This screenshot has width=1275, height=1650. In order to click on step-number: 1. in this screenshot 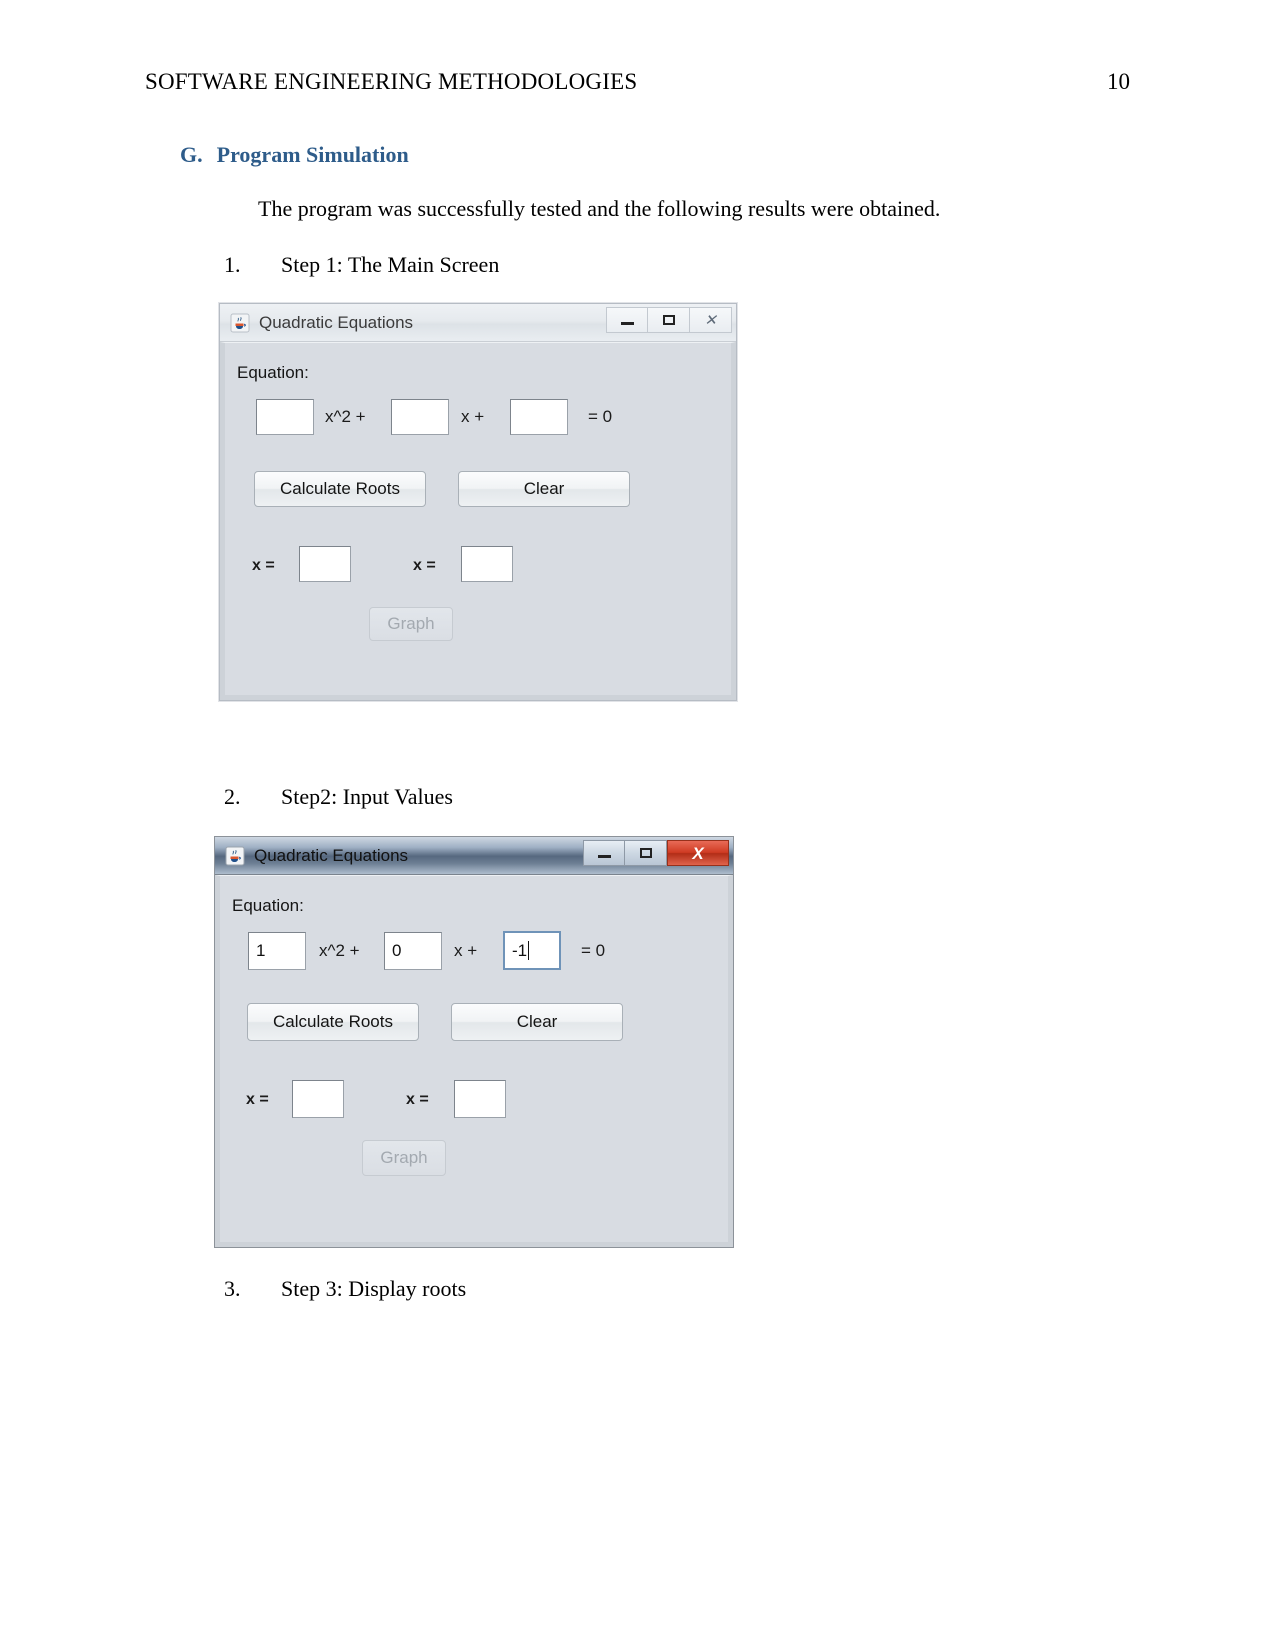, I will do `click(232, 264)`.